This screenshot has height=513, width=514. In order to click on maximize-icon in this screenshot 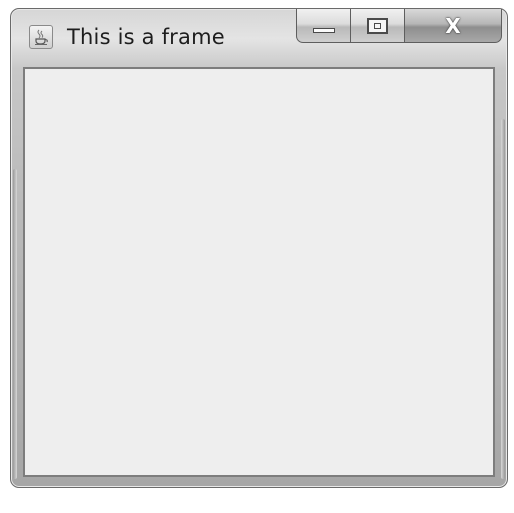, I will do `click(377, 26)`.